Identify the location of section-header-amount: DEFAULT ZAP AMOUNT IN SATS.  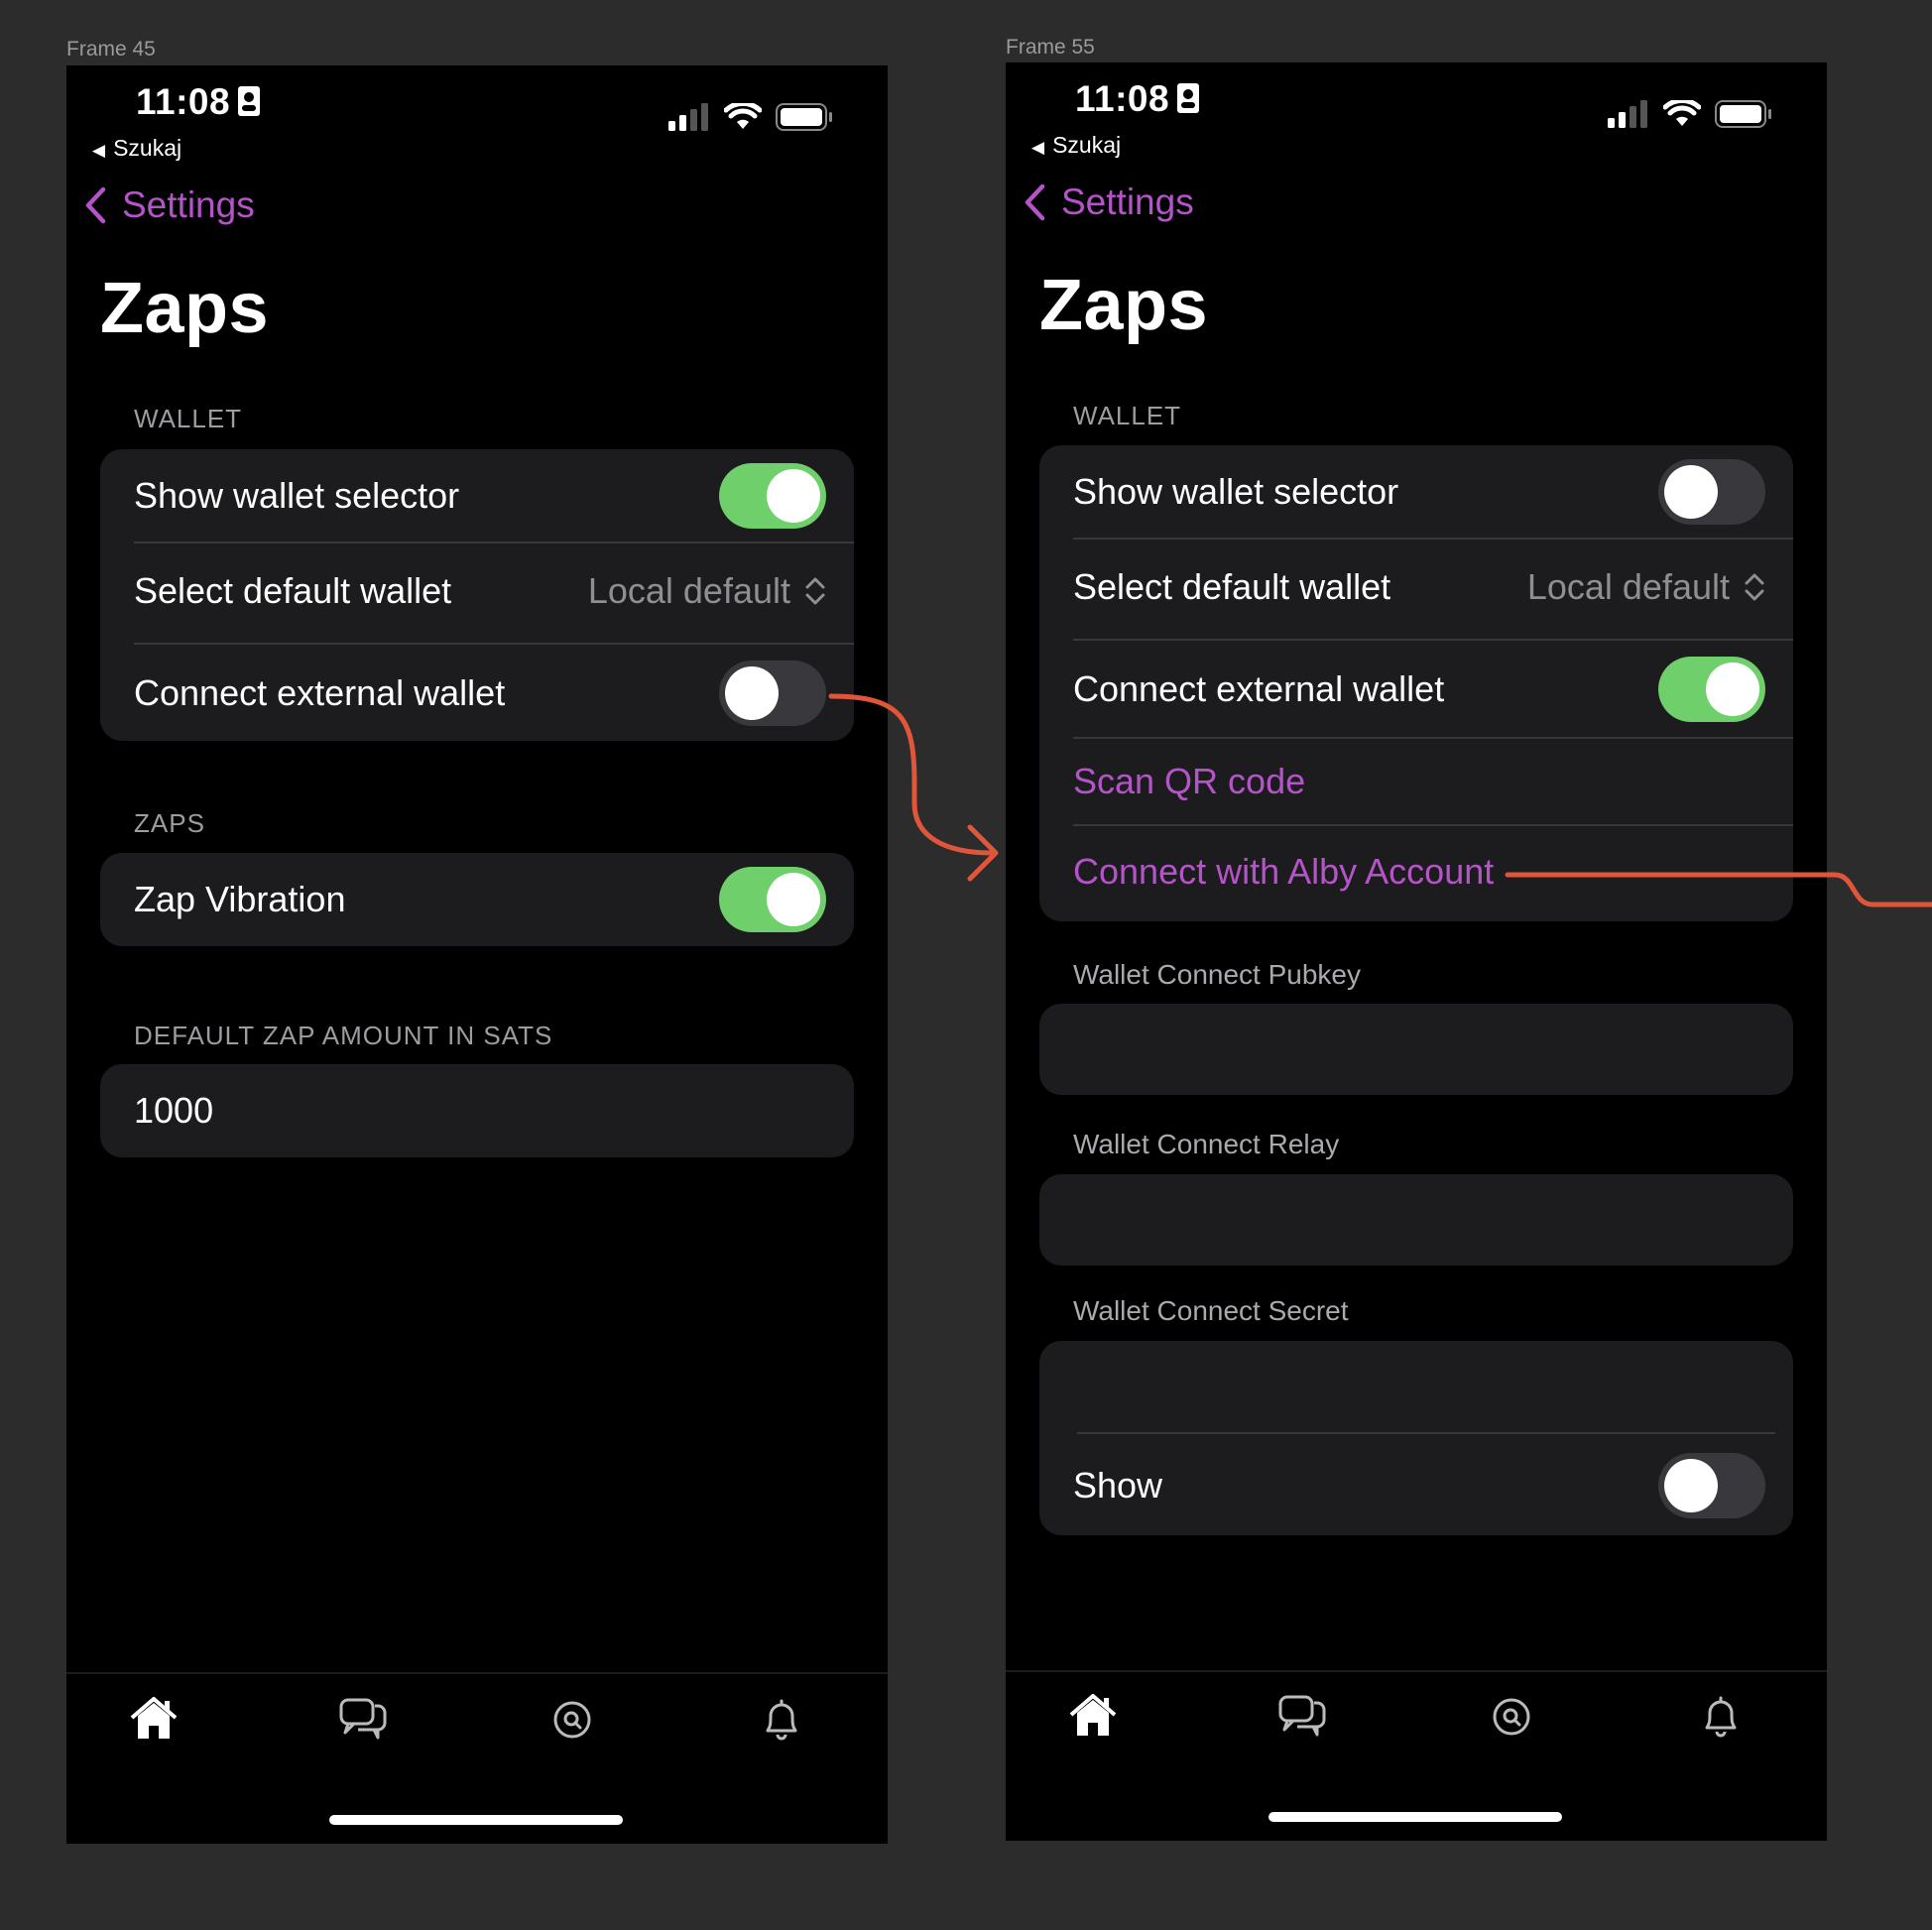
(343, 1035).